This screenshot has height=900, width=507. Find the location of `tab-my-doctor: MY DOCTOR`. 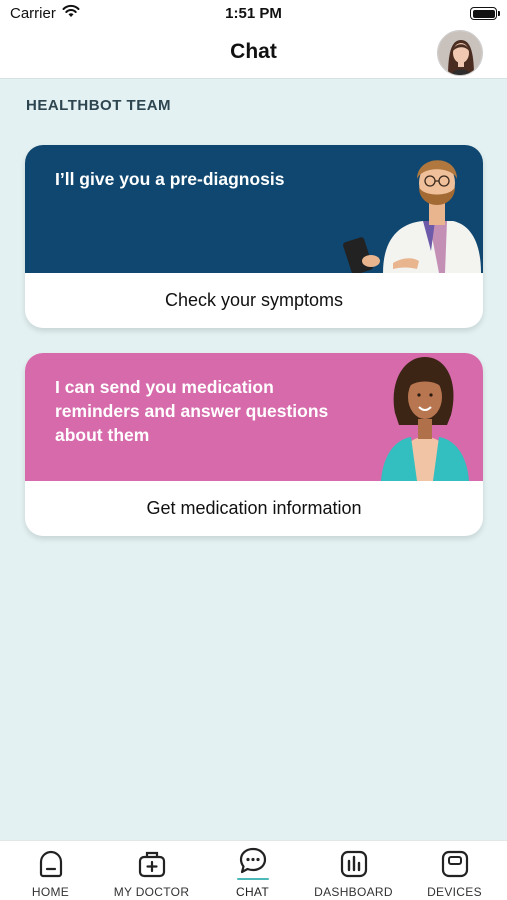

tab-my-doctor: MY DOCTOR is located at coordinates (151, 870).